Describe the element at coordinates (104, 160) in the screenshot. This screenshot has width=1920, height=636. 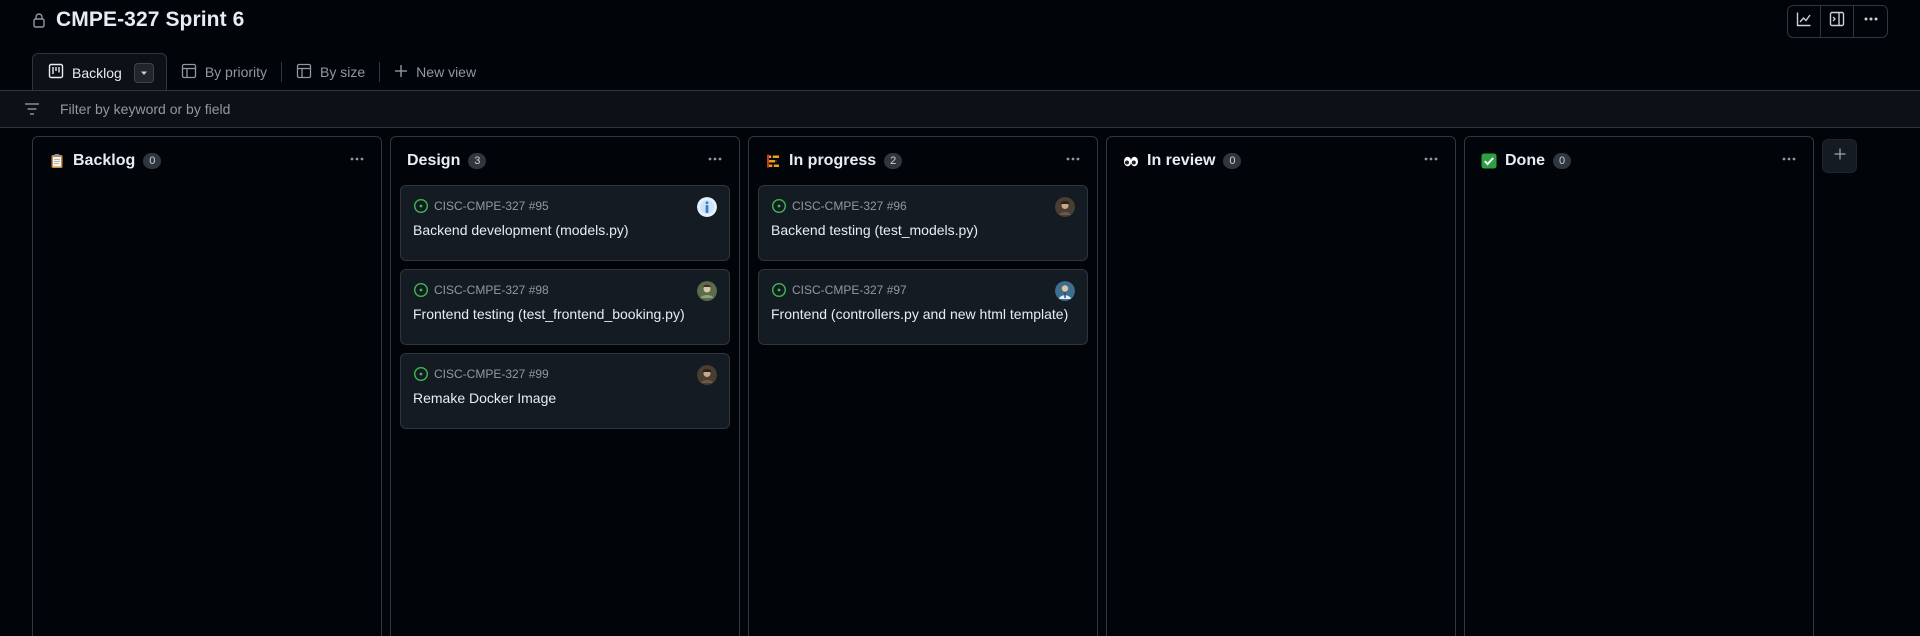
I see `column-title: Backlog` at that location.